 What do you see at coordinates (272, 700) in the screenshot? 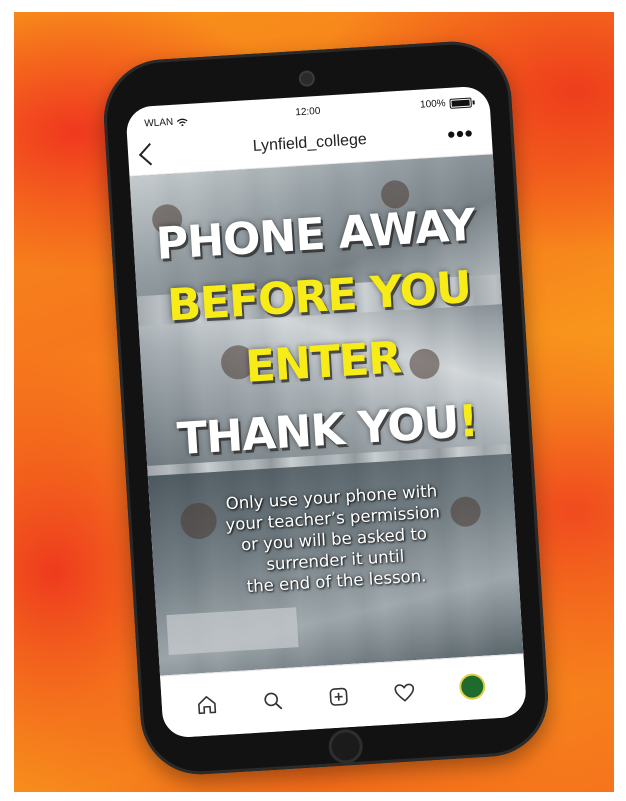
I see `search-icon` at bounding box center [272, 700].